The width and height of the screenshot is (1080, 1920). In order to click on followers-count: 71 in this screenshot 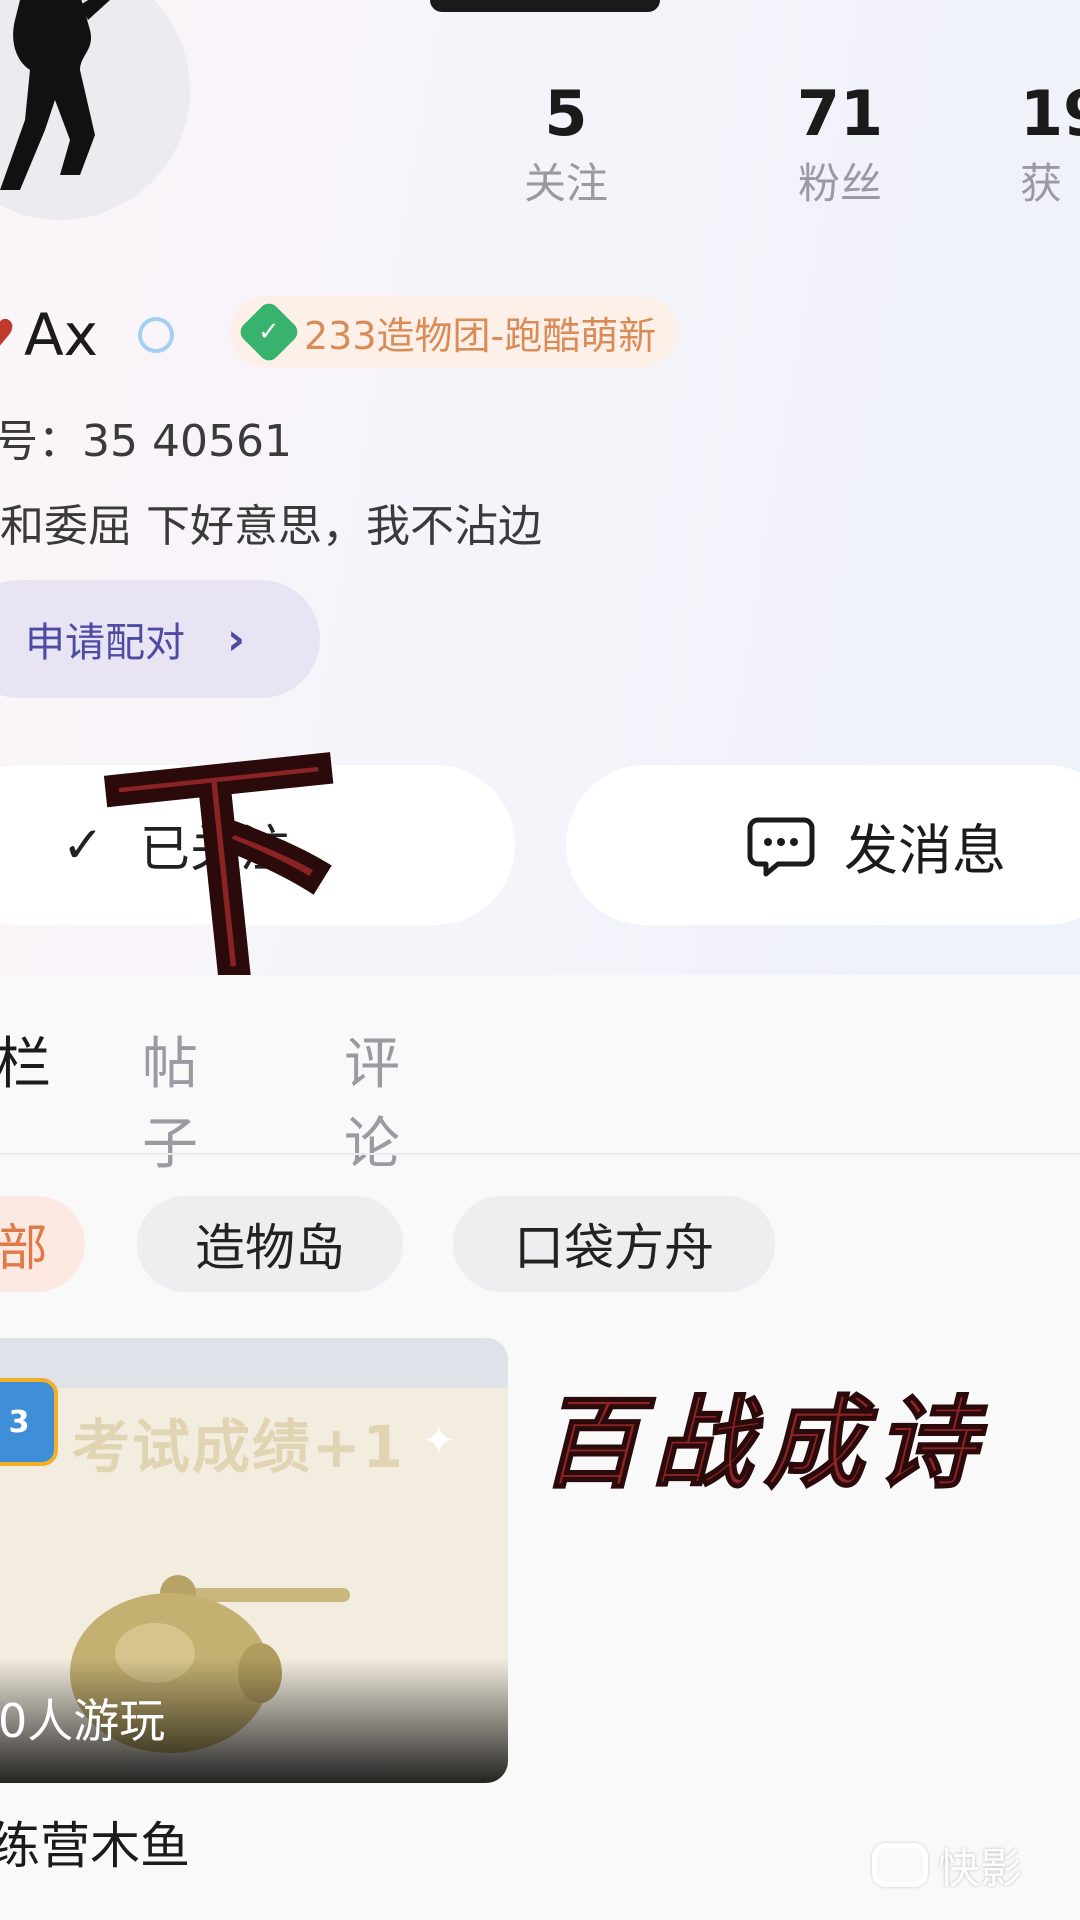, I will do `click(840, 113)`.